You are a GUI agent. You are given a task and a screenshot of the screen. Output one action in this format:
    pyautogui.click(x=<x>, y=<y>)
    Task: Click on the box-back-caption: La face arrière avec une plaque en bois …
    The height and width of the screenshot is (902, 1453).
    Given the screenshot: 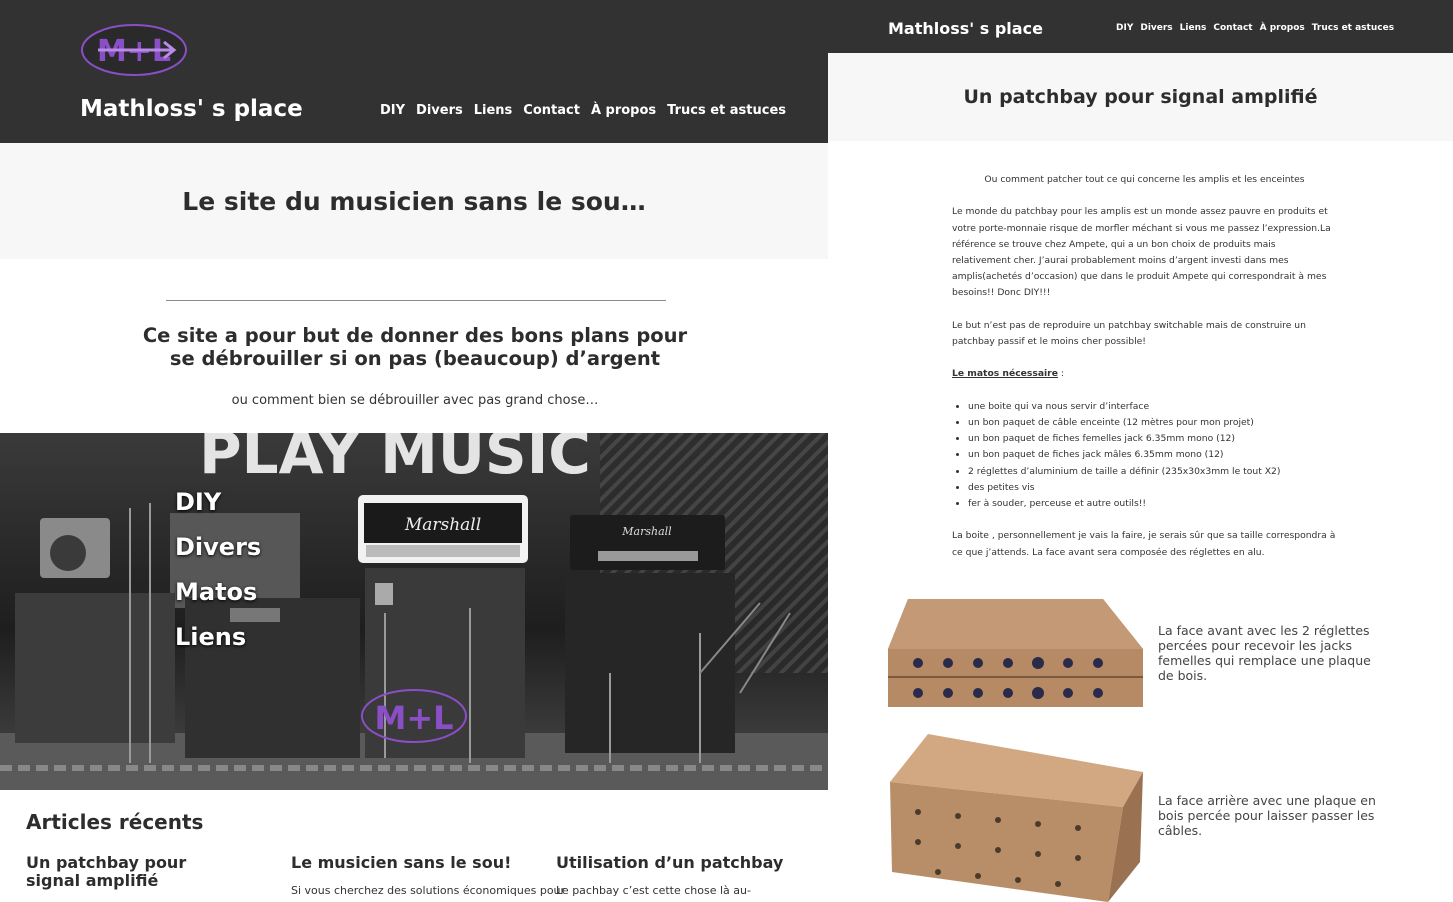 What is the action you would take?
    pyautogui.click(x=1267, y=815)
    